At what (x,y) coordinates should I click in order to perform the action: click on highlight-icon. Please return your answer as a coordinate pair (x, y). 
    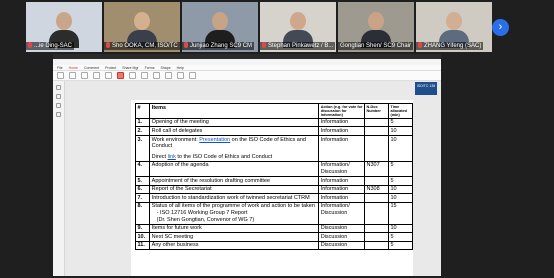
    Looking at the image, I should click on (120, 75).